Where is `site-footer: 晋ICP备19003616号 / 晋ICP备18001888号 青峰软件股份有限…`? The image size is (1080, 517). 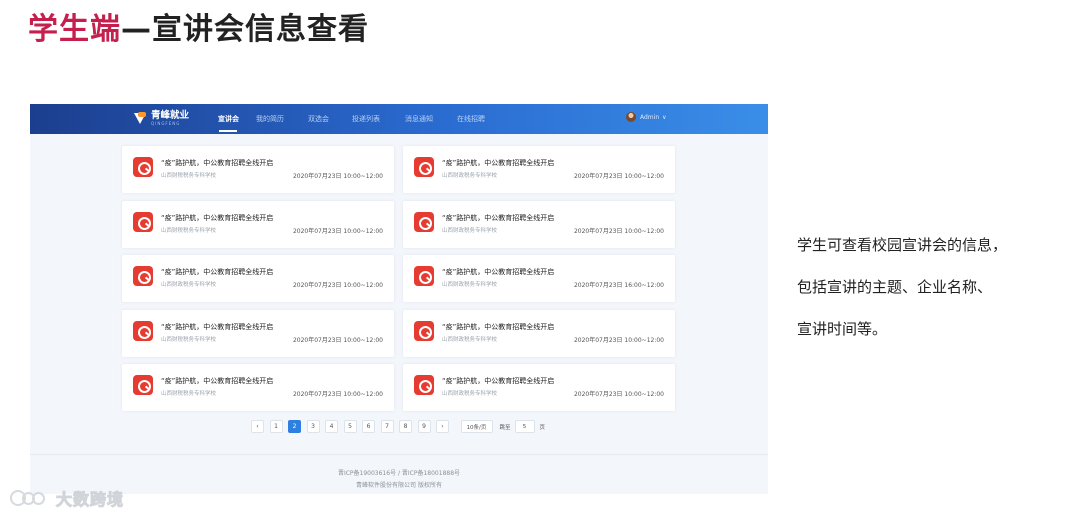 site-footer: 晋ICP备19003616号 / 晋ICP备18001888号 青峰软件股份有限… is located at coordinates (399, 474).